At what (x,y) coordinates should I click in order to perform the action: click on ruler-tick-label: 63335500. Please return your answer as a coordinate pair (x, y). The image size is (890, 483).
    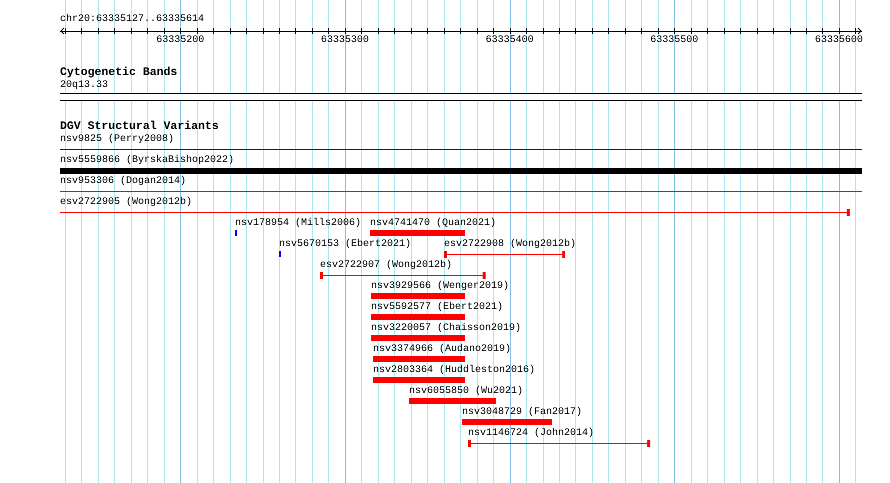
    Looking at the image, I should click on (674, 41).